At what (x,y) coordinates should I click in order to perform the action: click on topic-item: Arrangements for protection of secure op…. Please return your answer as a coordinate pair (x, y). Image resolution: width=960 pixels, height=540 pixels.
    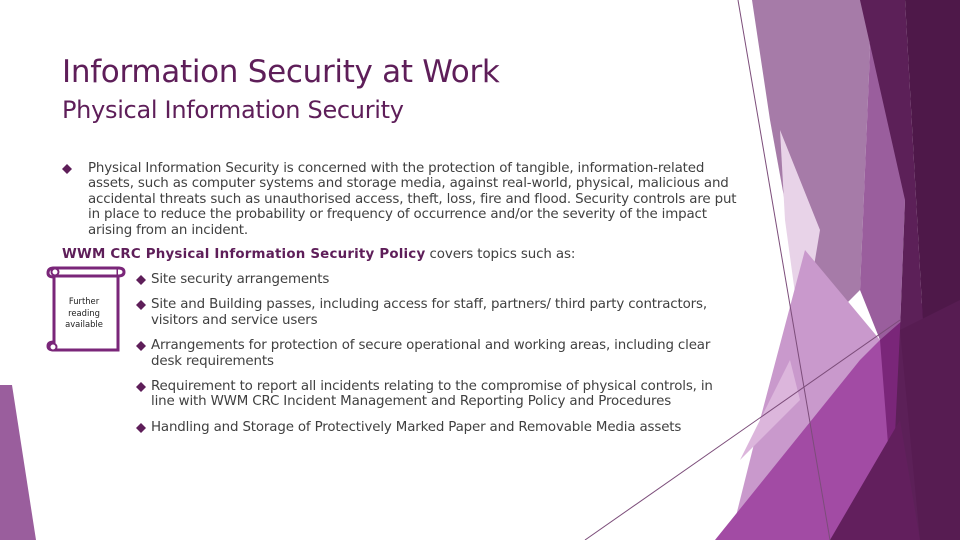
    Looking at the image, I should click on (436, 353).